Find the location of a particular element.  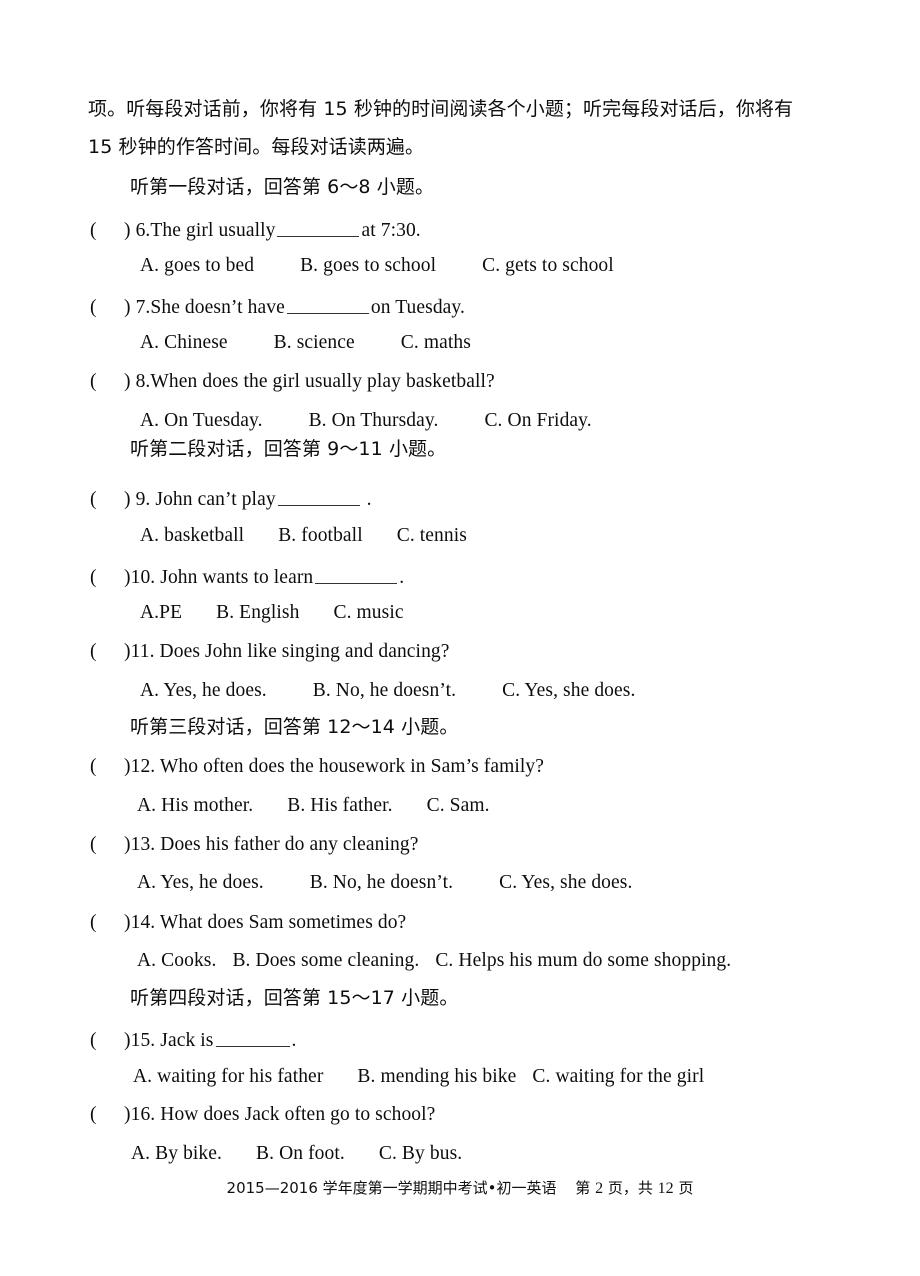

section-heading-dialogue-2: 听第二段对话，回答第 9～11 小题。 is located at coordinates (288, 449).